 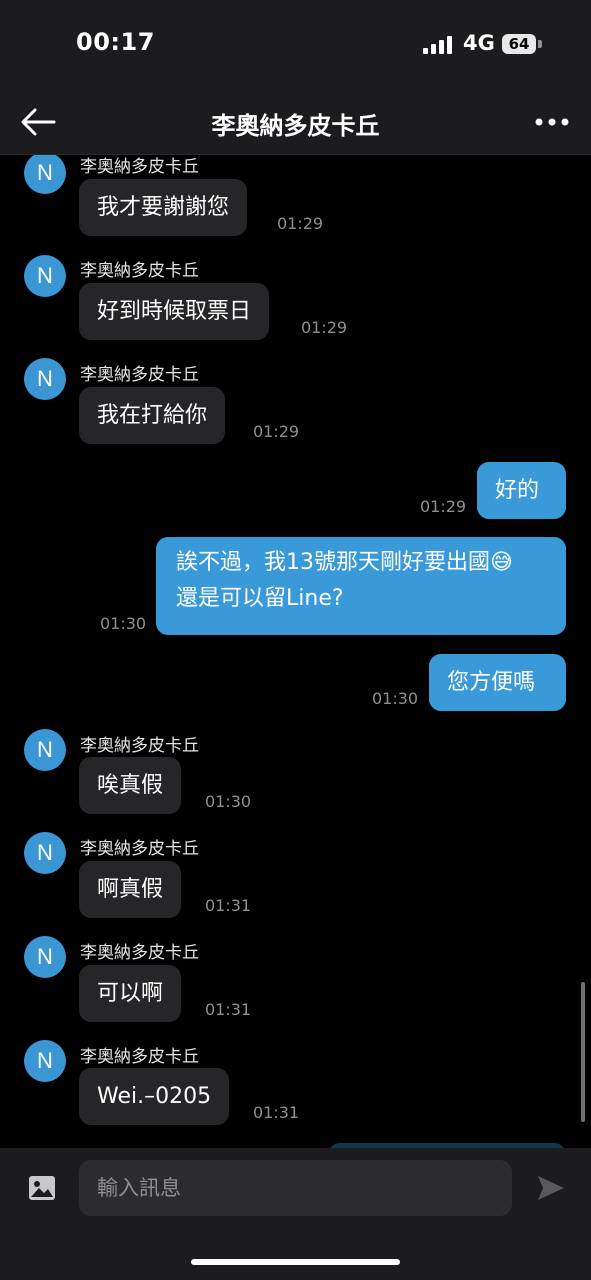 I want to click on scrollbar, so click(x=583, y=1052).